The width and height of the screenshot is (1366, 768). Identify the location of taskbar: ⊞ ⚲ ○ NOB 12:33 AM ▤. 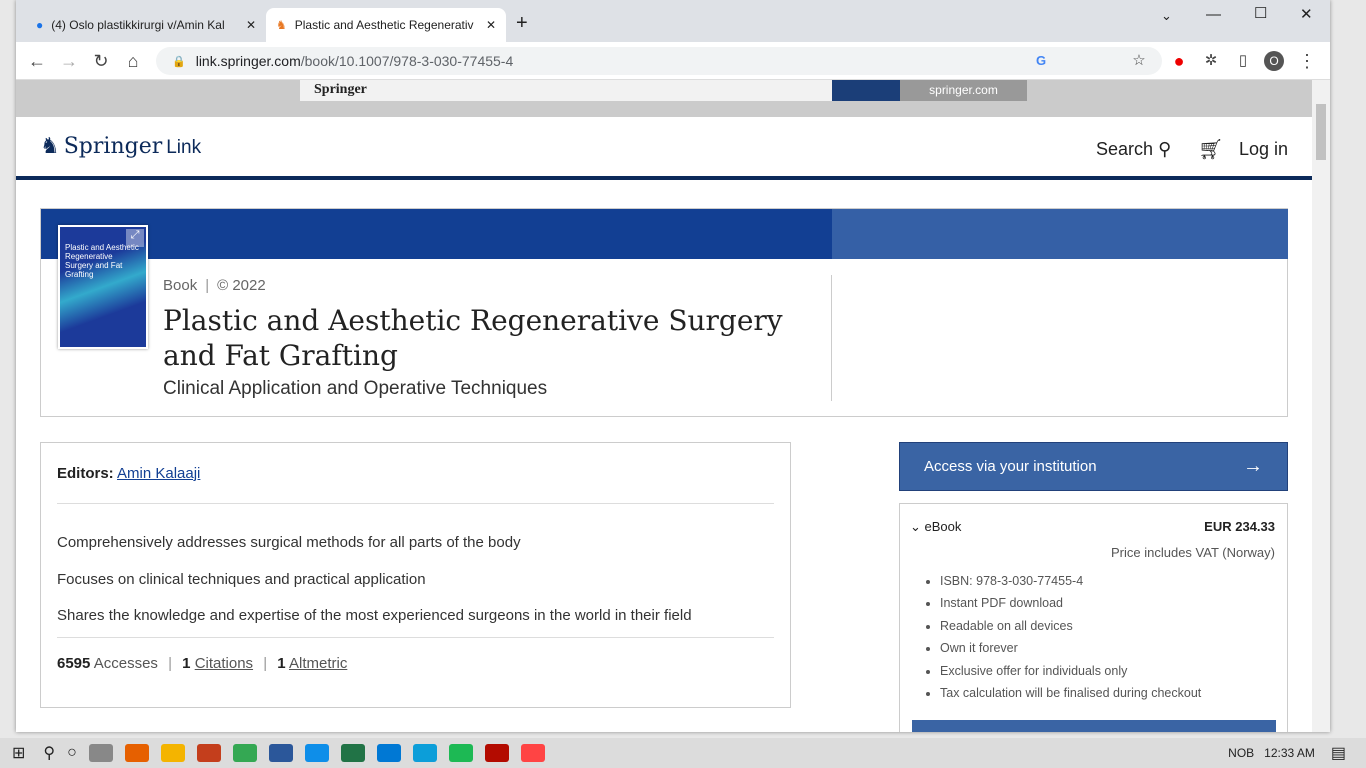
(683, 753).